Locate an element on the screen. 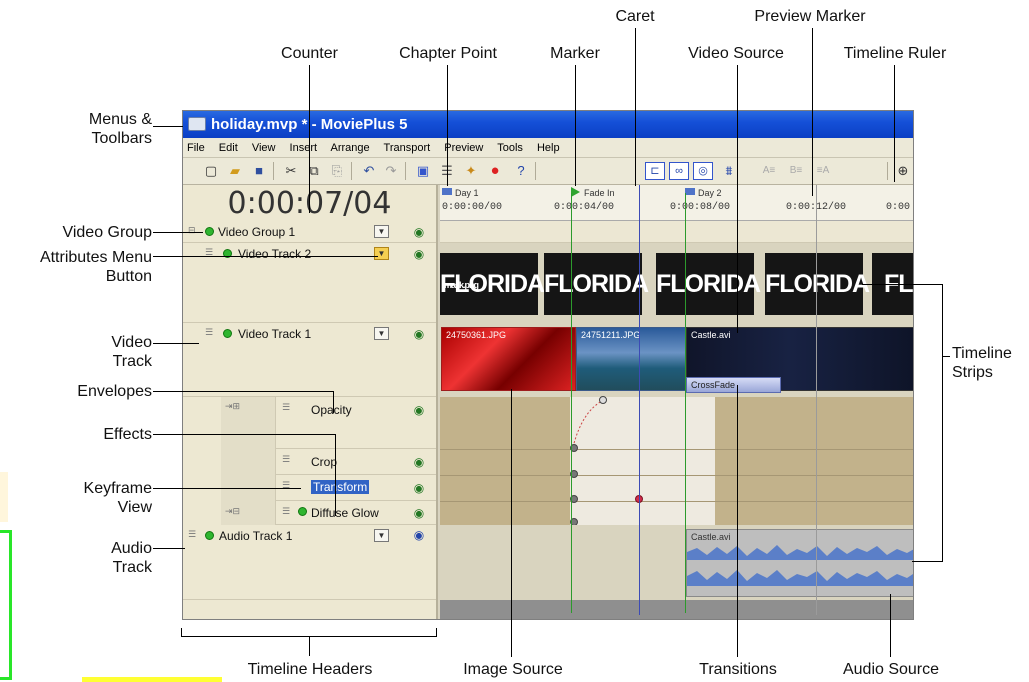 This screenshot has width=1029, height=682. counter-callout: Counter is located at coordinates (309, 53).